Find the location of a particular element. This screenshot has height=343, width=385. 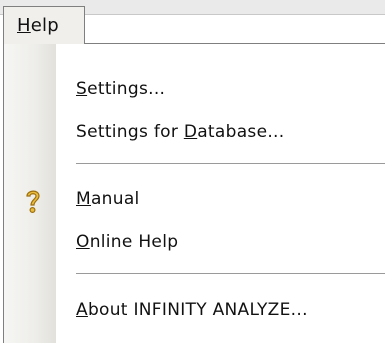

help-menu-mnemonic: H is located at coordinates (24, 25).